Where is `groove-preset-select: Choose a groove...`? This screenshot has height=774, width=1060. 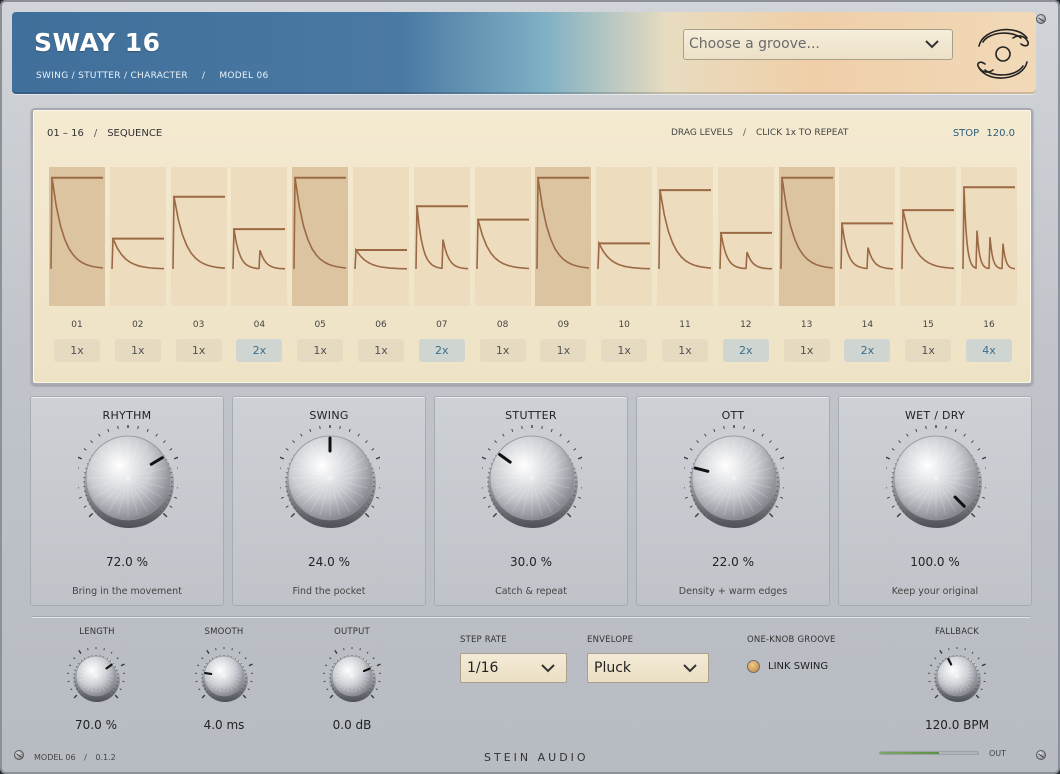 groove-preset-select: Choose a groove... is located at coordinates (818, 44).